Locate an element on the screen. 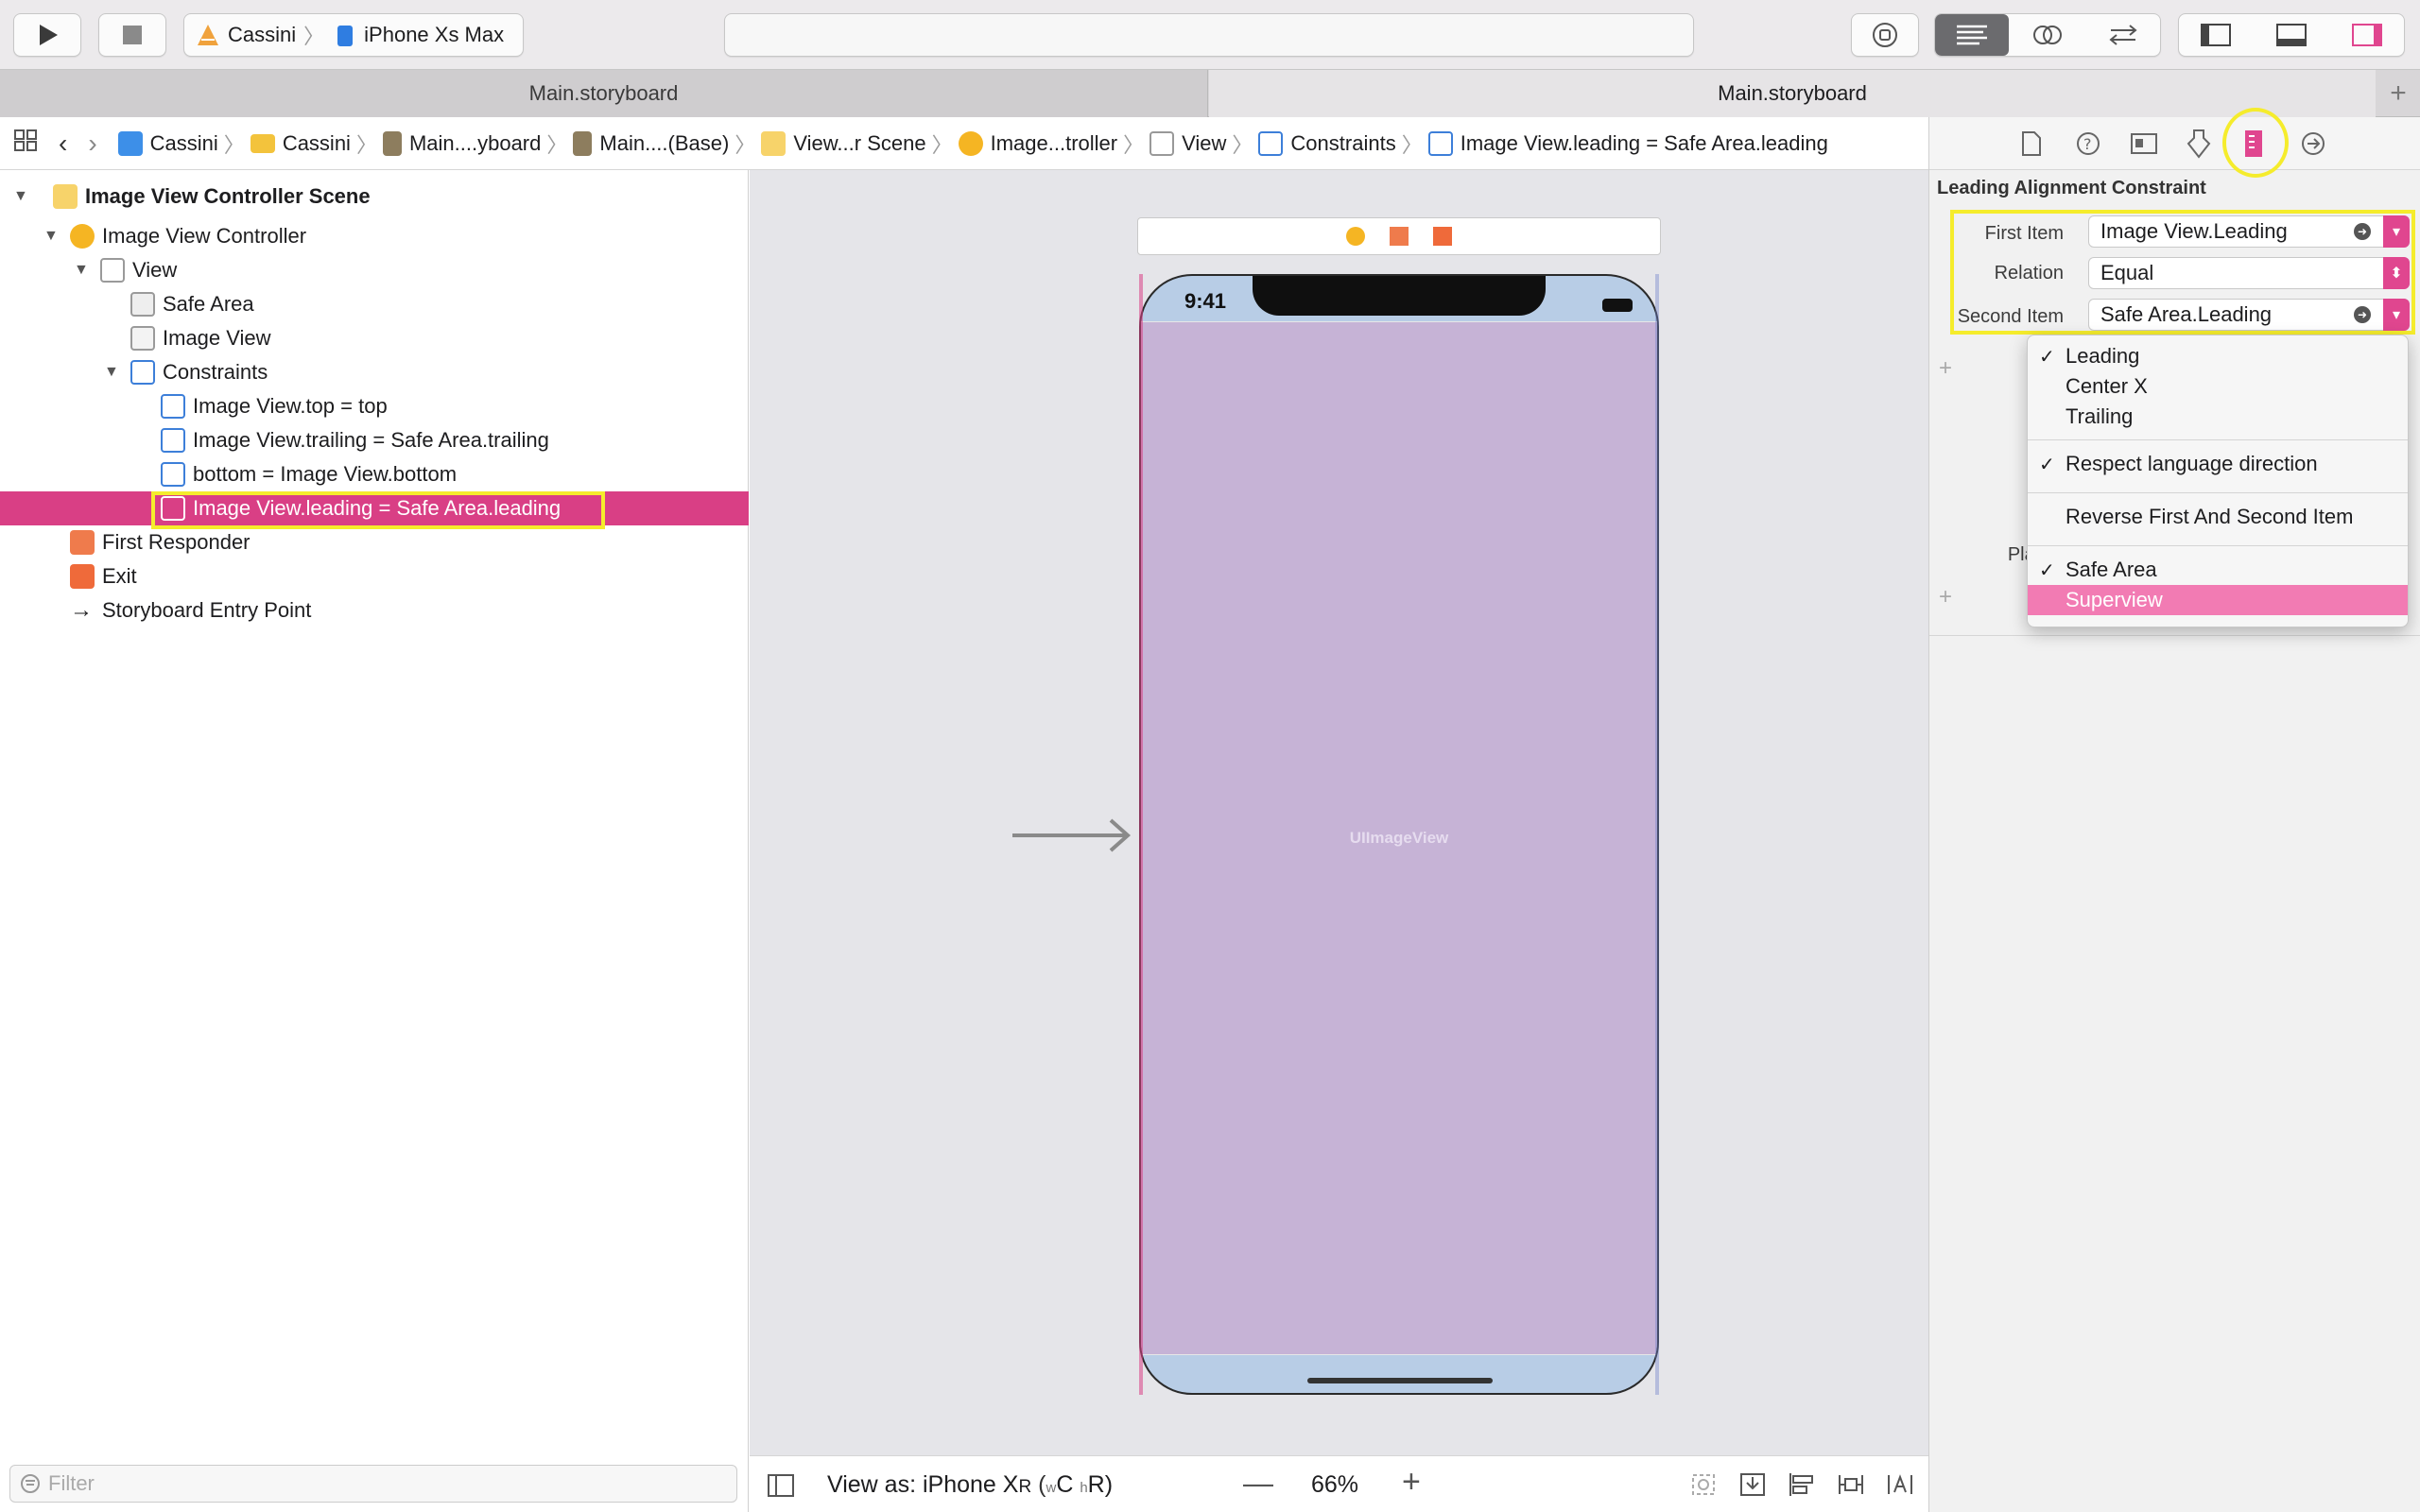 The width and height of the screenshot is (2420, 1512). standard-editor-button is located at coordinates (1972, 35).